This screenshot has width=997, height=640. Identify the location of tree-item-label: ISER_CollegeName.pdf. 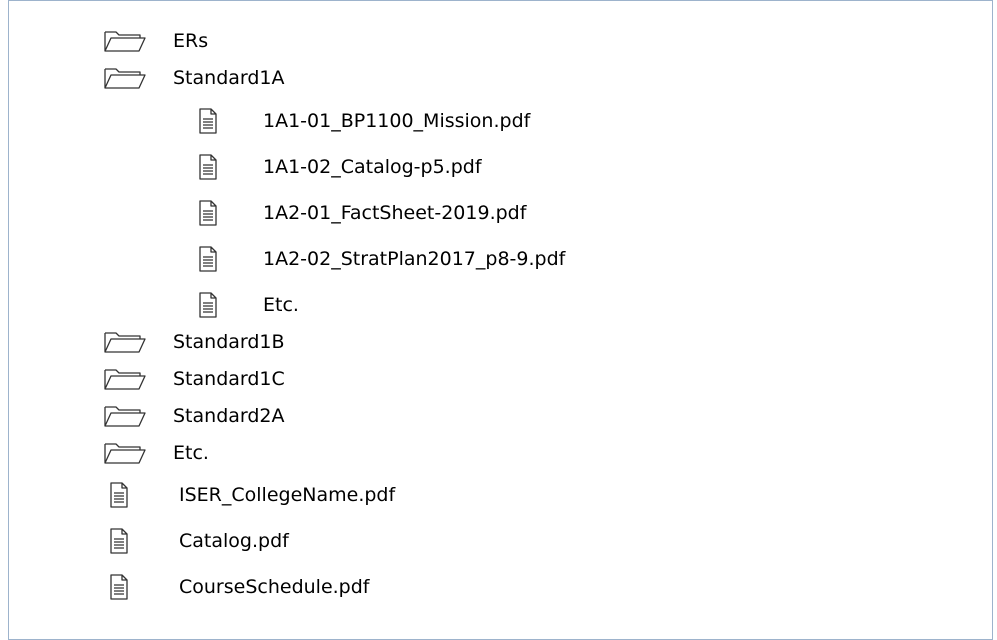
(287, 495).